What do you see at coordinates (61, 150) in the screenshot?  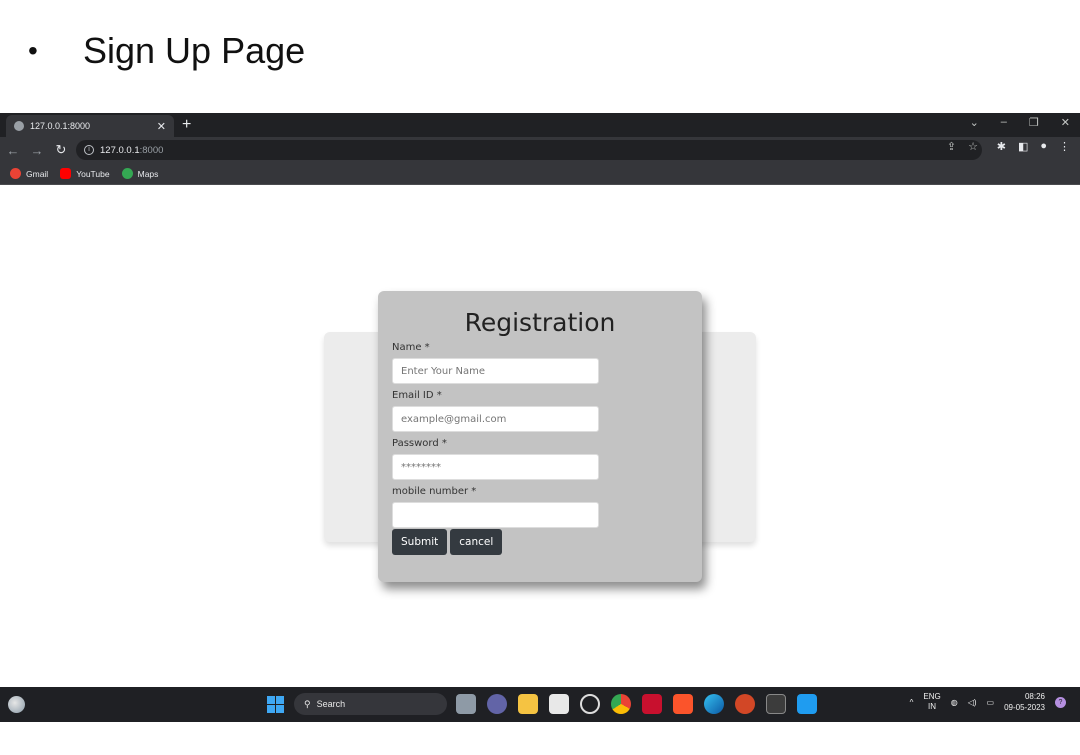 I see `reload-icon: ↻` at bounding box center [61, 150].